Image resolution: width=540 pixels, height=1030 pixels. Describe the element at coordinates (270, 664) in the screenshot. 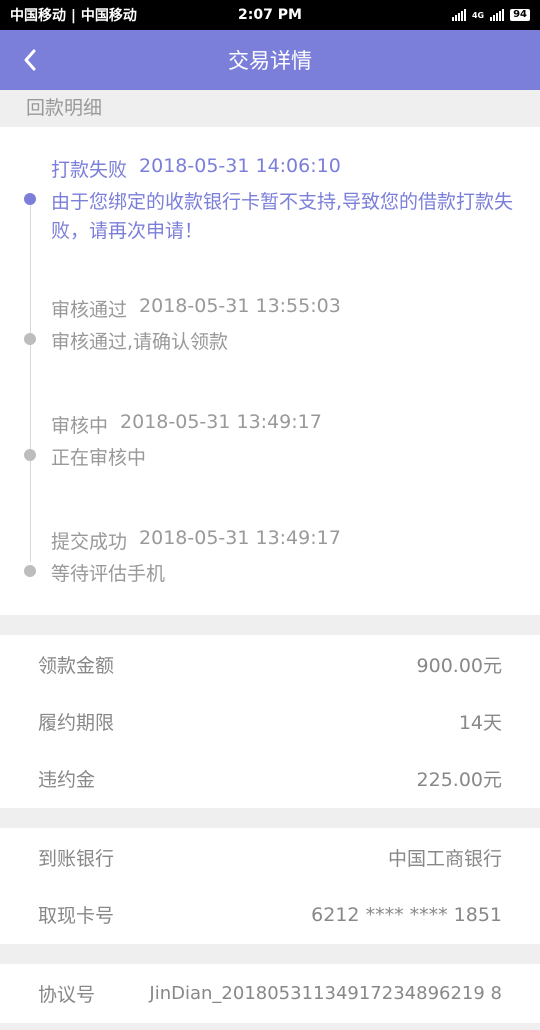

I see `loan-amount-row: 领款金额 900.00元` at that location.